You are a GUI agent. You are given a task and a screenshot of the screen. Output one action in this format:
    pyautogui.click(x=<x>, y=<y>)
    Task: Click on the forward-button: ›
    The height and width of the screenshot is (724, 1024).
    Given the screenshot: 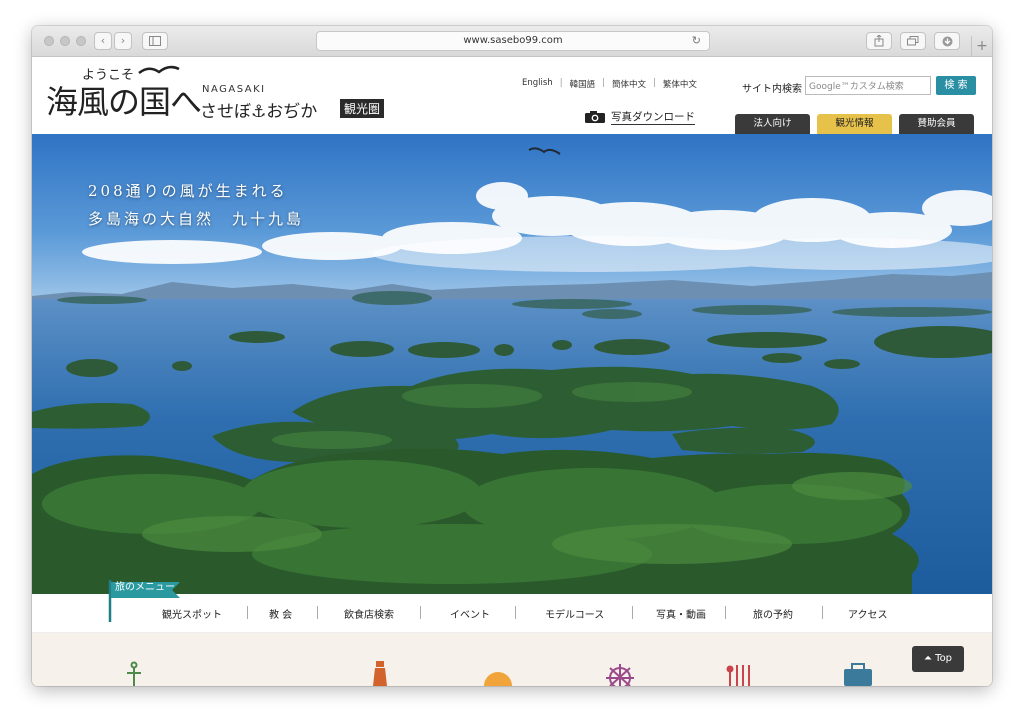 What is the action you would take?
    pyautogui.click(x=123, y=41)
    